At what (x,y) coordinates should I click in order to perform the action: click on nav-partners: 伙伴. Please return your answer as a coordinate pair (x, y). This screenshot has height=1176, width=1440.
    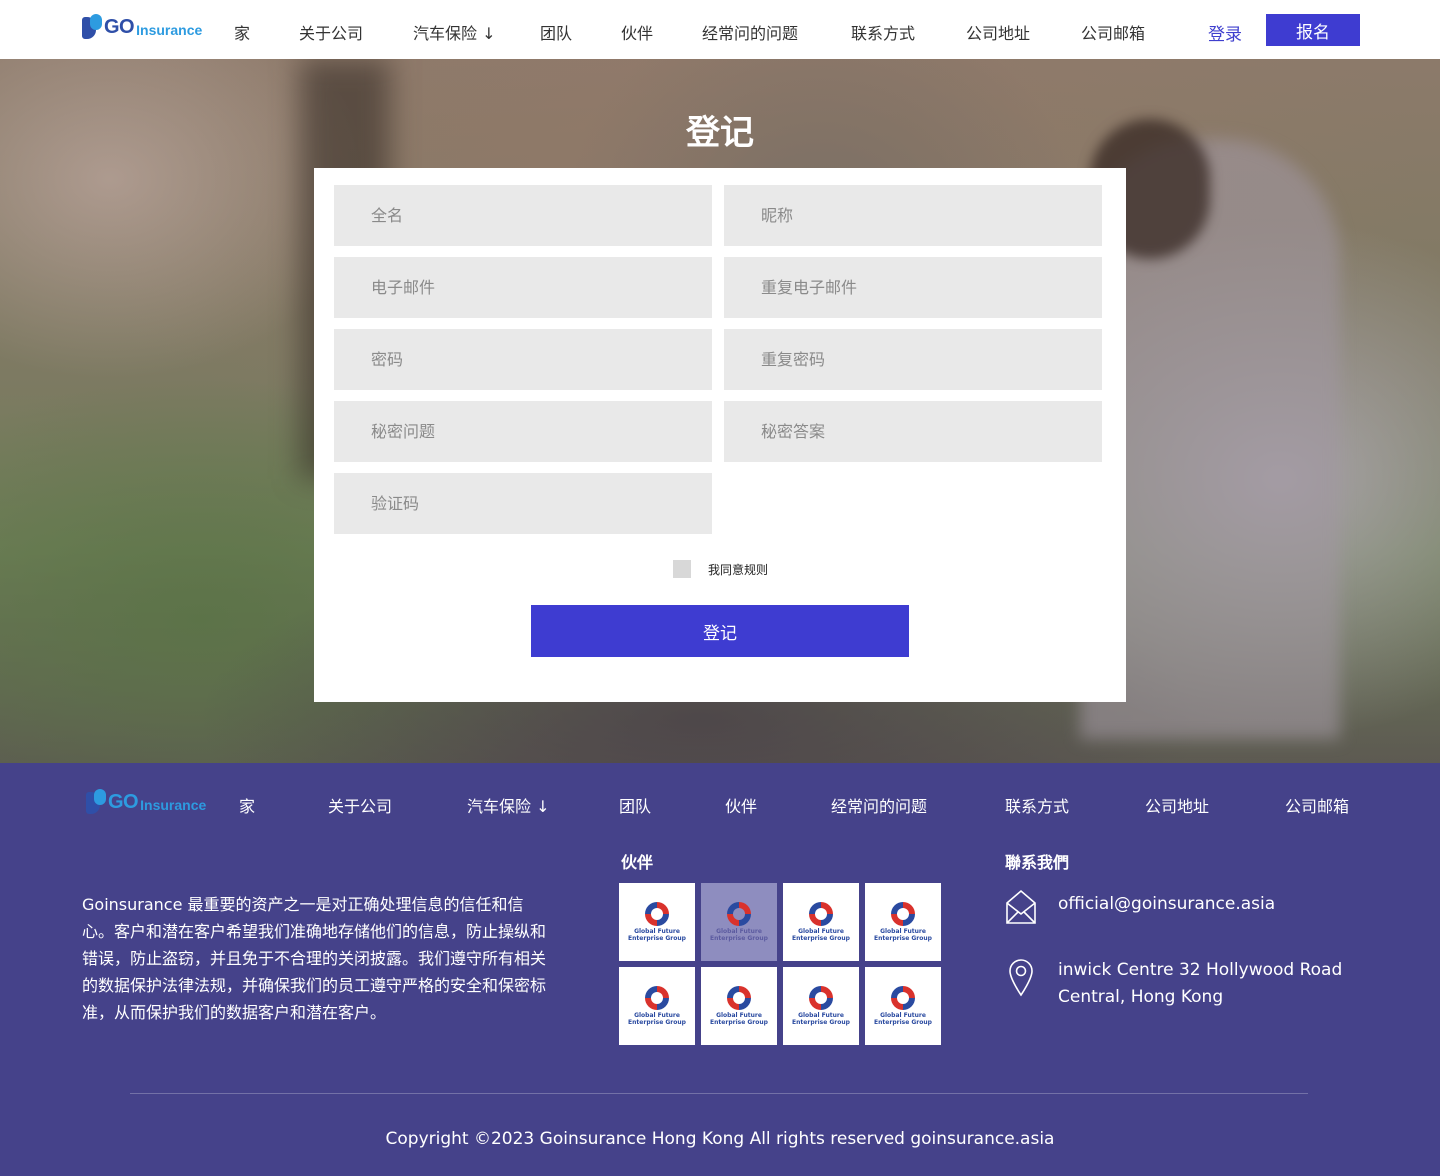
    Looking at the image, I should click on (637, 32).